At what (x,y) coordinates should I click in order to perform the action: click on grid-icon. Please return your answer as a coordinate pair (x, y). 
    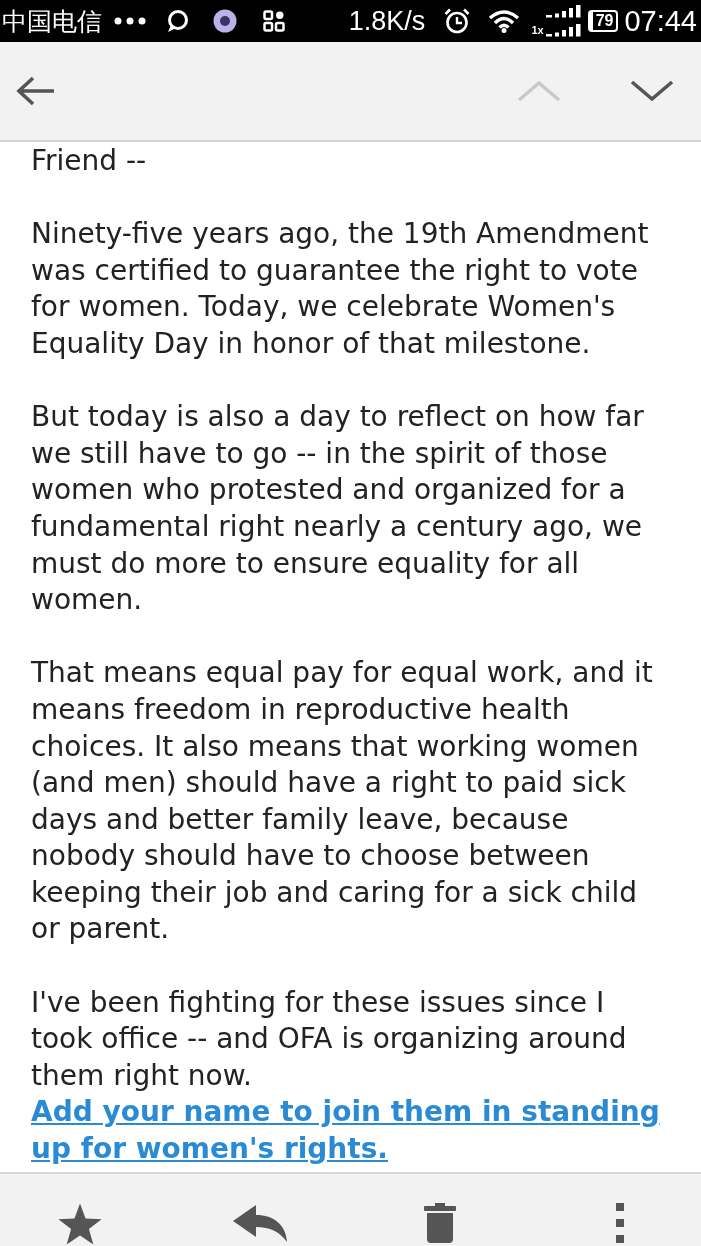
    Looking at the image, I should click on (274, 21).